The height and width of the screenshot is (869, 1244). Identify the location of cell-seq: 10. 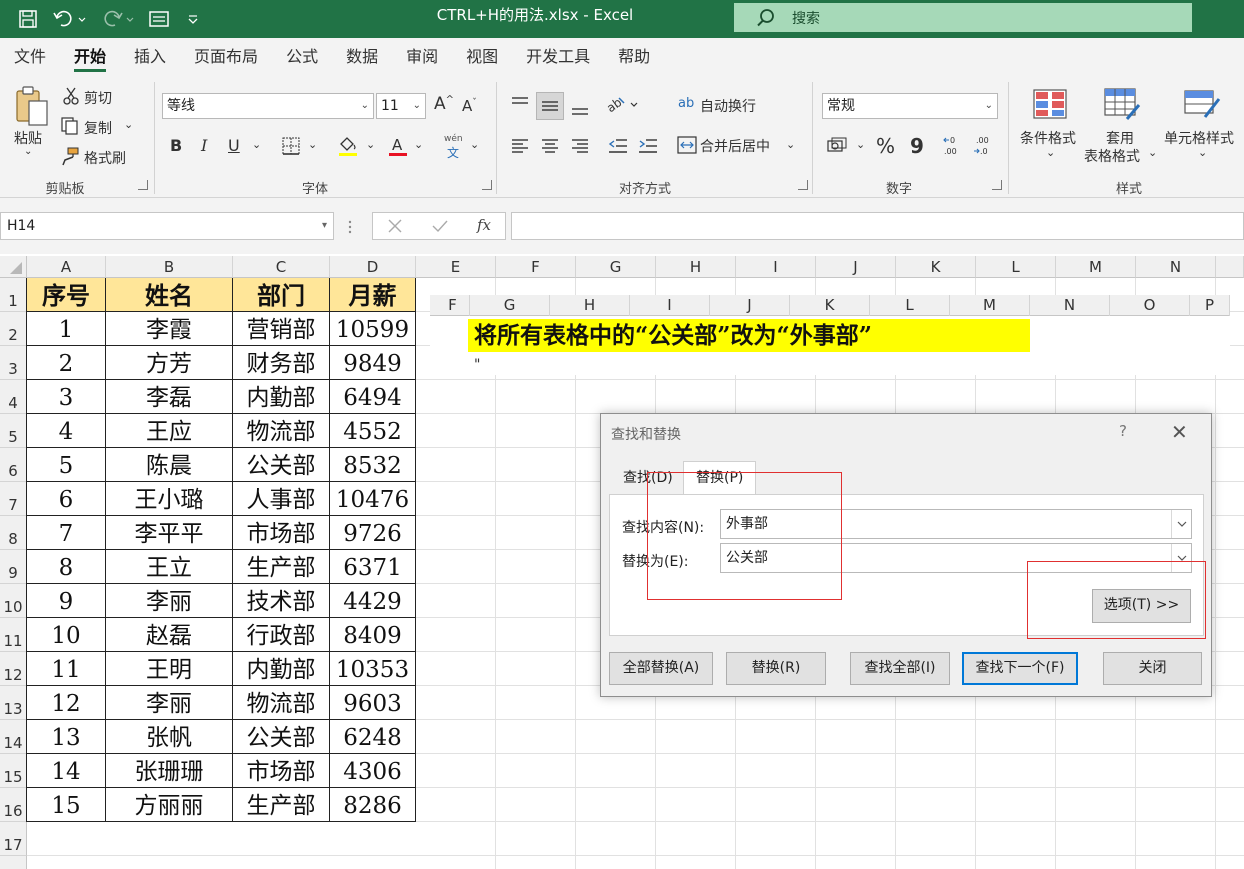
(66, 635).